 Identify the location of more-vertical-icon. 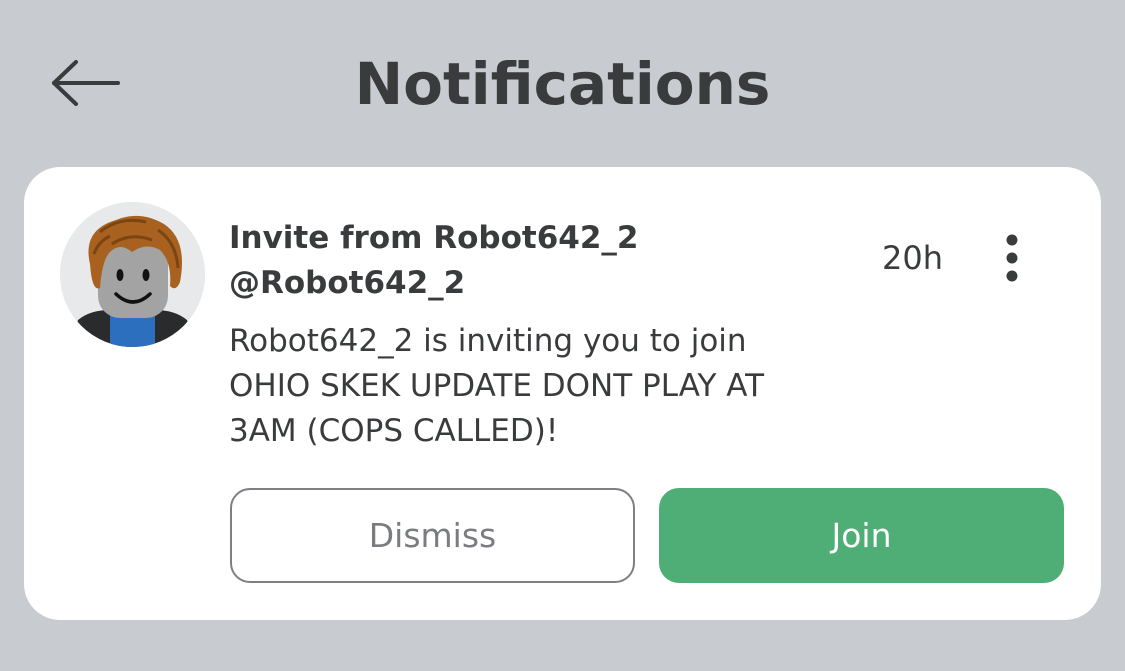
(1012, 258).